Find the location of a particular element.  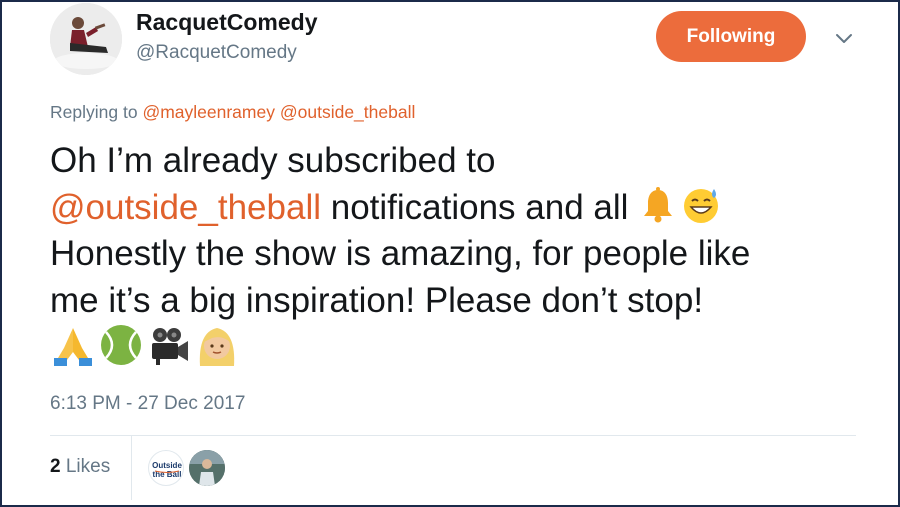

chevron-down-icon is located at coordinates (844, 38).